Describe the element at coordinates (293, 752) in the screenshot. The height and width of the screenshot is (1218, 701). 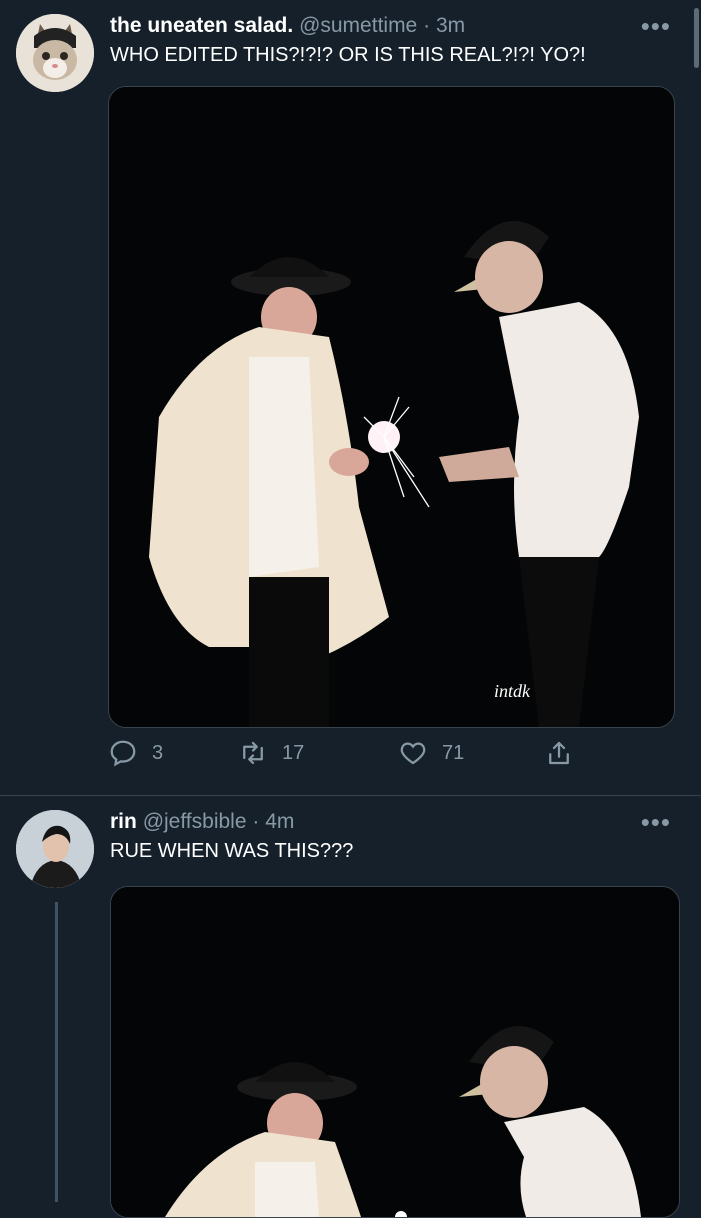
I see `retweet-count: 17` at that location.